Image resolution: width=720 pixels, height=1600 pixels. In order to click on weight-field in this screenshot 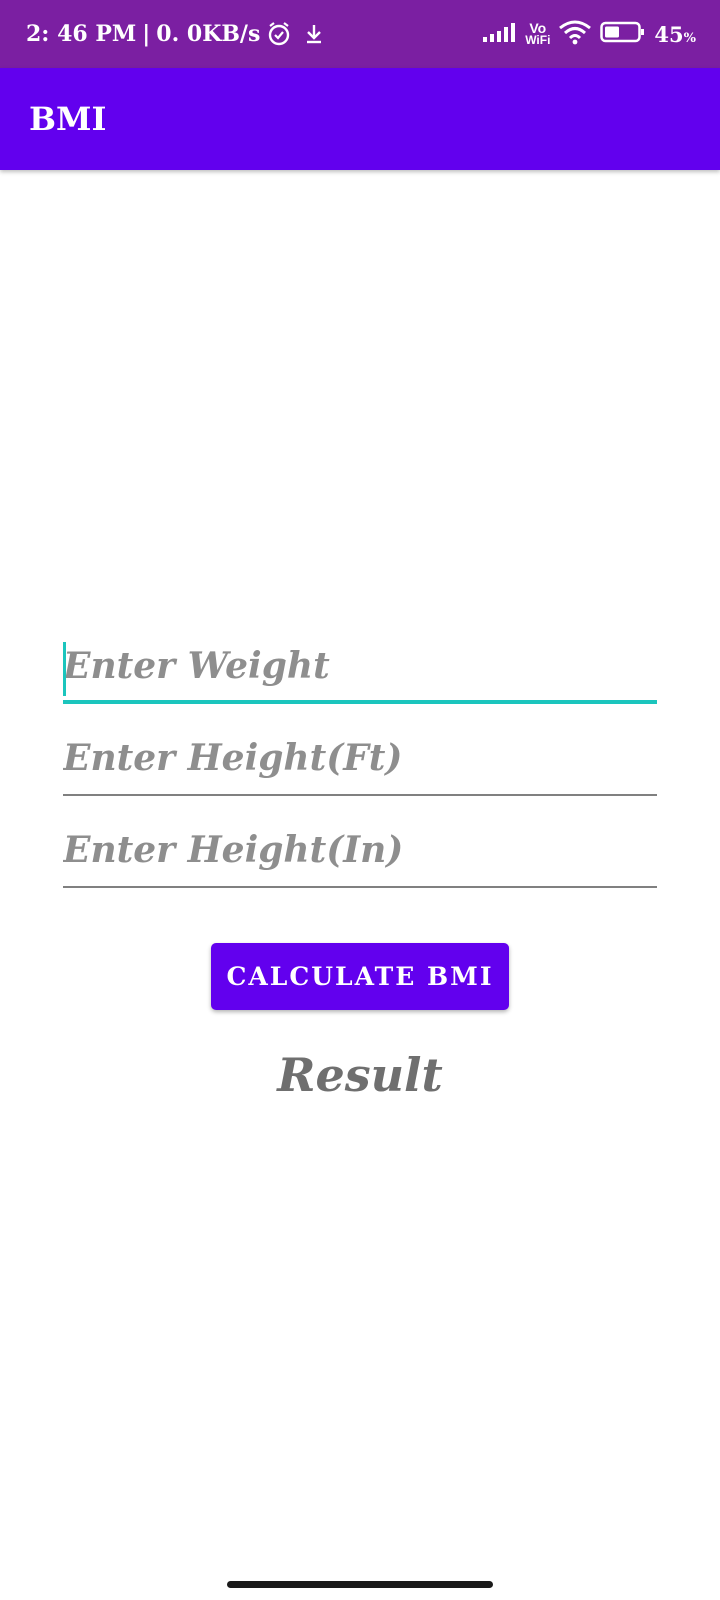, I will do `click(360, 669)`.